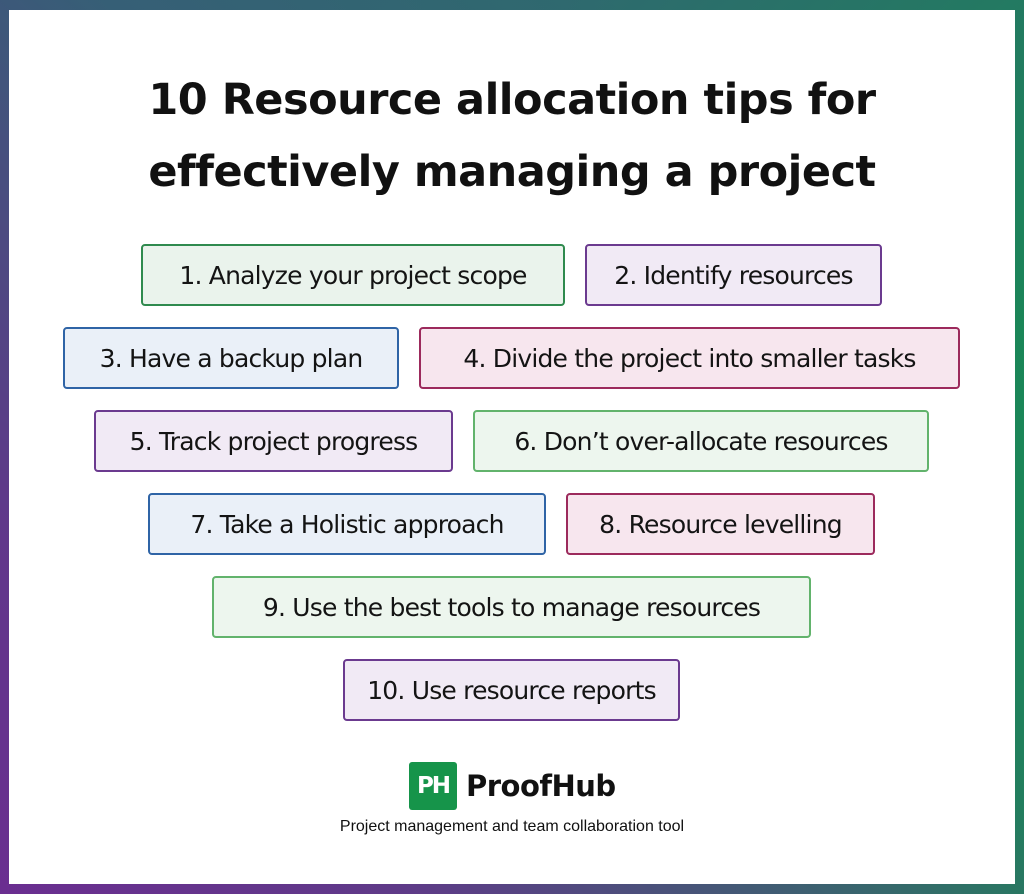 Image resolution: width=1024 pixels, height=894 pixels. I want to click on tip-10-resource-reports: 10. Use resource reports, so click(511, 690).